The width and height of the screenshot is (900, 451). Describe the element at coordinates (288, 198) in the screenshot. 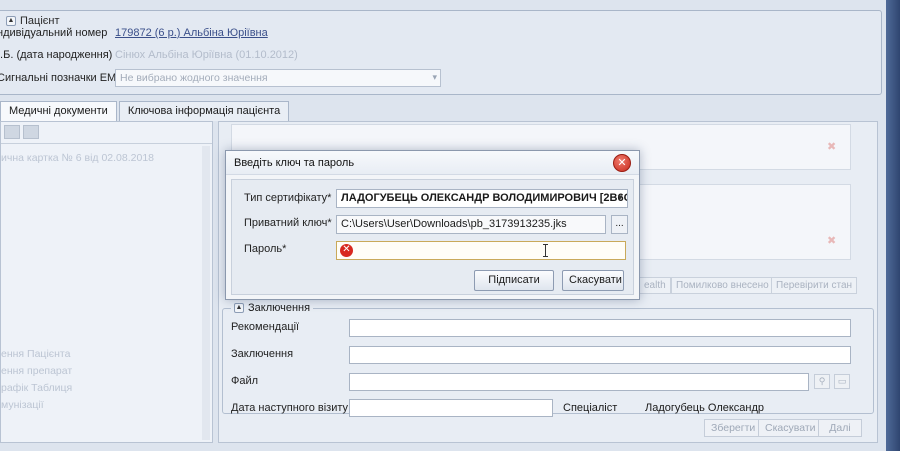

I see `cert-type-label: Тип сертифікату*` at that location.